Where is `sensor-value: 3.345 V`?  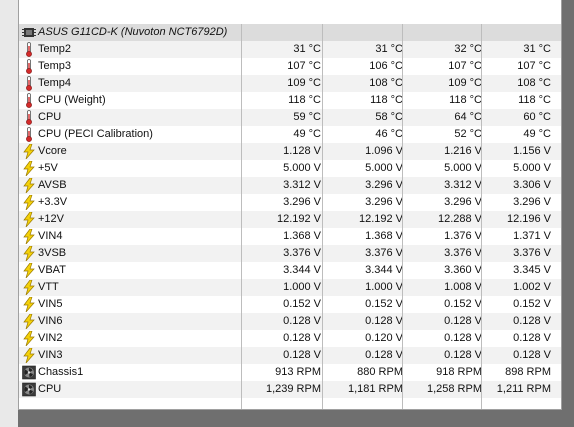 sensor-value: 3.345 V is located at coordinates (532, 270).